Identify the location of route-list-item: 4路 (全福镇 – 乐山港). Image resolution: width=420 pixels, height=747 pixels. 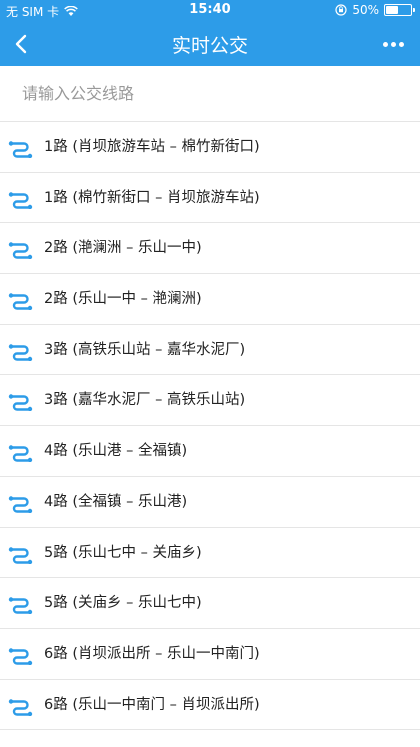
(210, 502).